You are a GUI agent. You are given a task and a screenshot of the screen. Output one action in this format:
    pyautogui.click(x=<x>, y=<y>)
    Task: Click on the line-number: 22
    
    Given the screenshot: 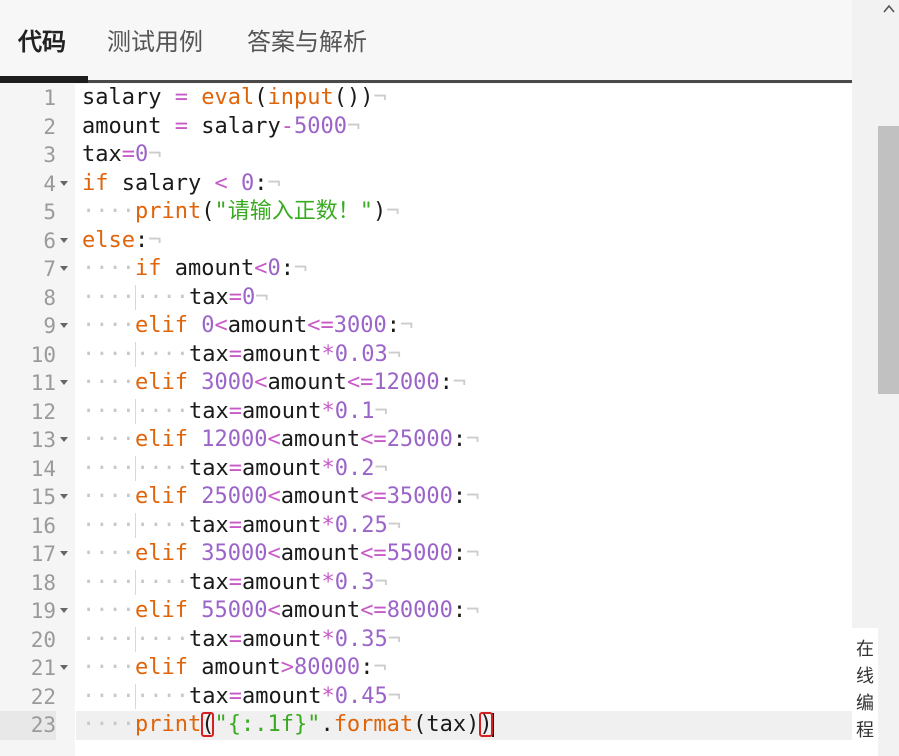 What is the action you would take?
    pyautogui.click(x=43, y=696)
    